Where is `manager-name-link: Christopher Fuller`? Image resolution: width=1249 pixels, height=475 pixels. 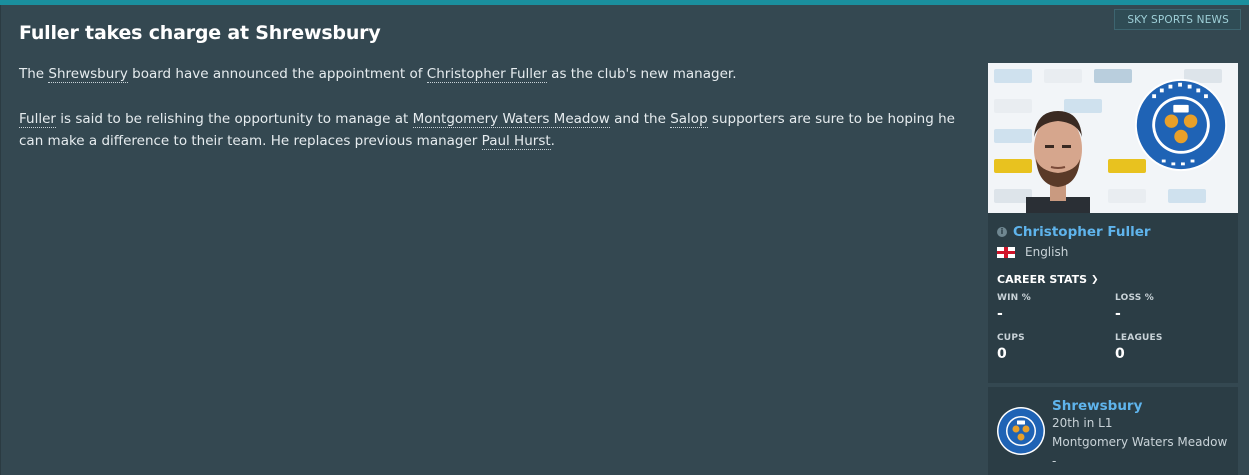
manager-name-link: Christopher Fuller is located at coordinates (1082, 232).